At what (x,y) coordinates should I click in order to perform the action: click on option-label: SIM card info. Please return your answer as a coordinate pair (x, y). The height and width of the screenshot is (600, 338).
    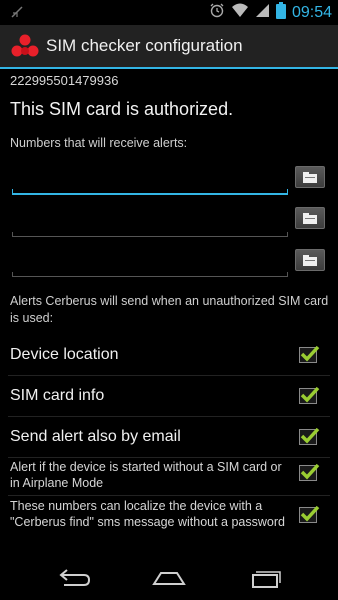
    Looking at the image, I should click on (57, 395).